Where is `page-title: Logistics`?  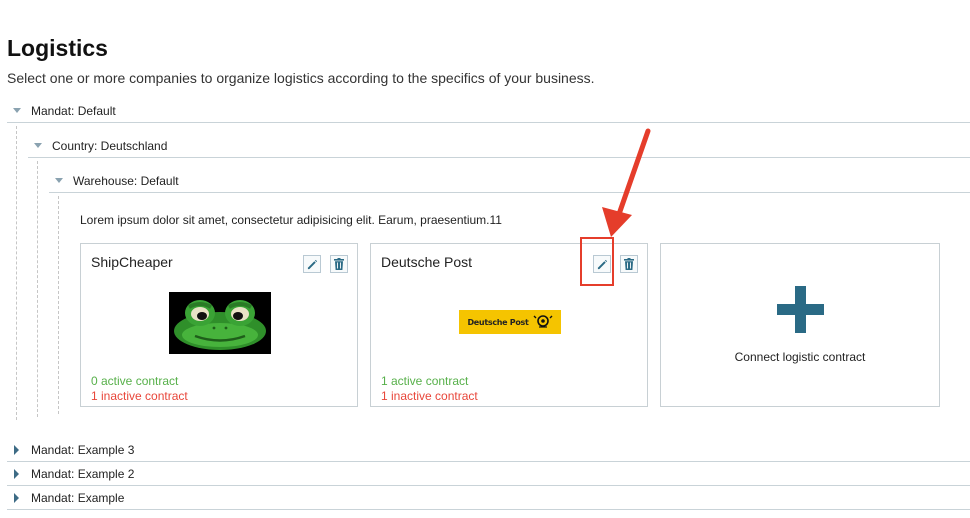 page-title: Logistics is located at coordinates (57, 48).